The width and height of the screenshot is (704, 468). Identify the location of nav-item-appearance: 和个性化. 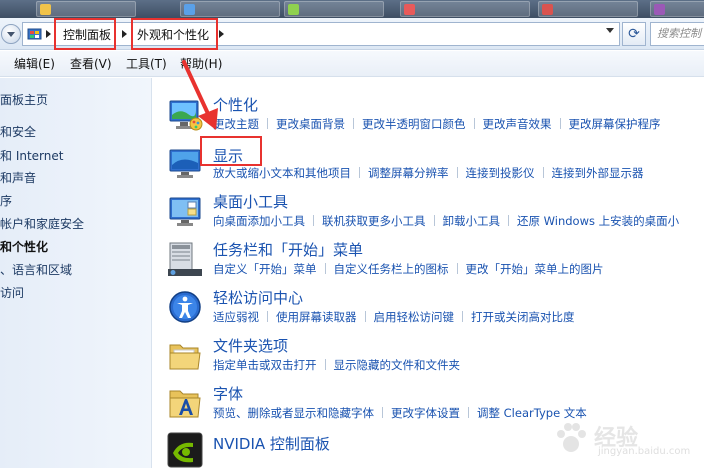
(24, 247).